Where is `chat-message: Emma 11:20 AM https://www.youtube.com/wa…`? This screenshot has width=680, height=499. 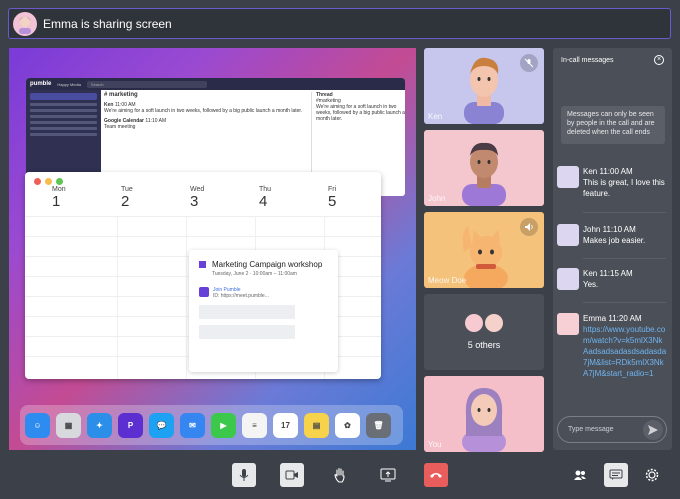 chat-message: Emma 11:20 AM https://www.youtube.com/wa… is located at coordinates (613, 346).